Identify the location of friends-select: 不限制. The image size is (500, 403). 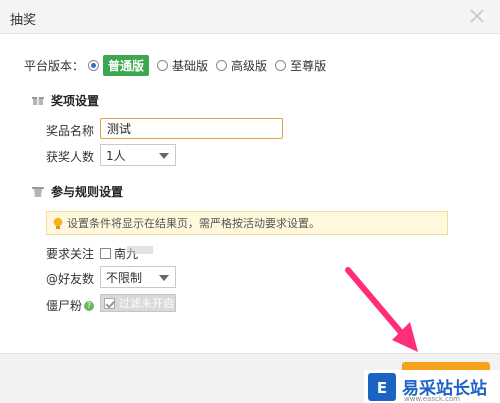
(138, 277).